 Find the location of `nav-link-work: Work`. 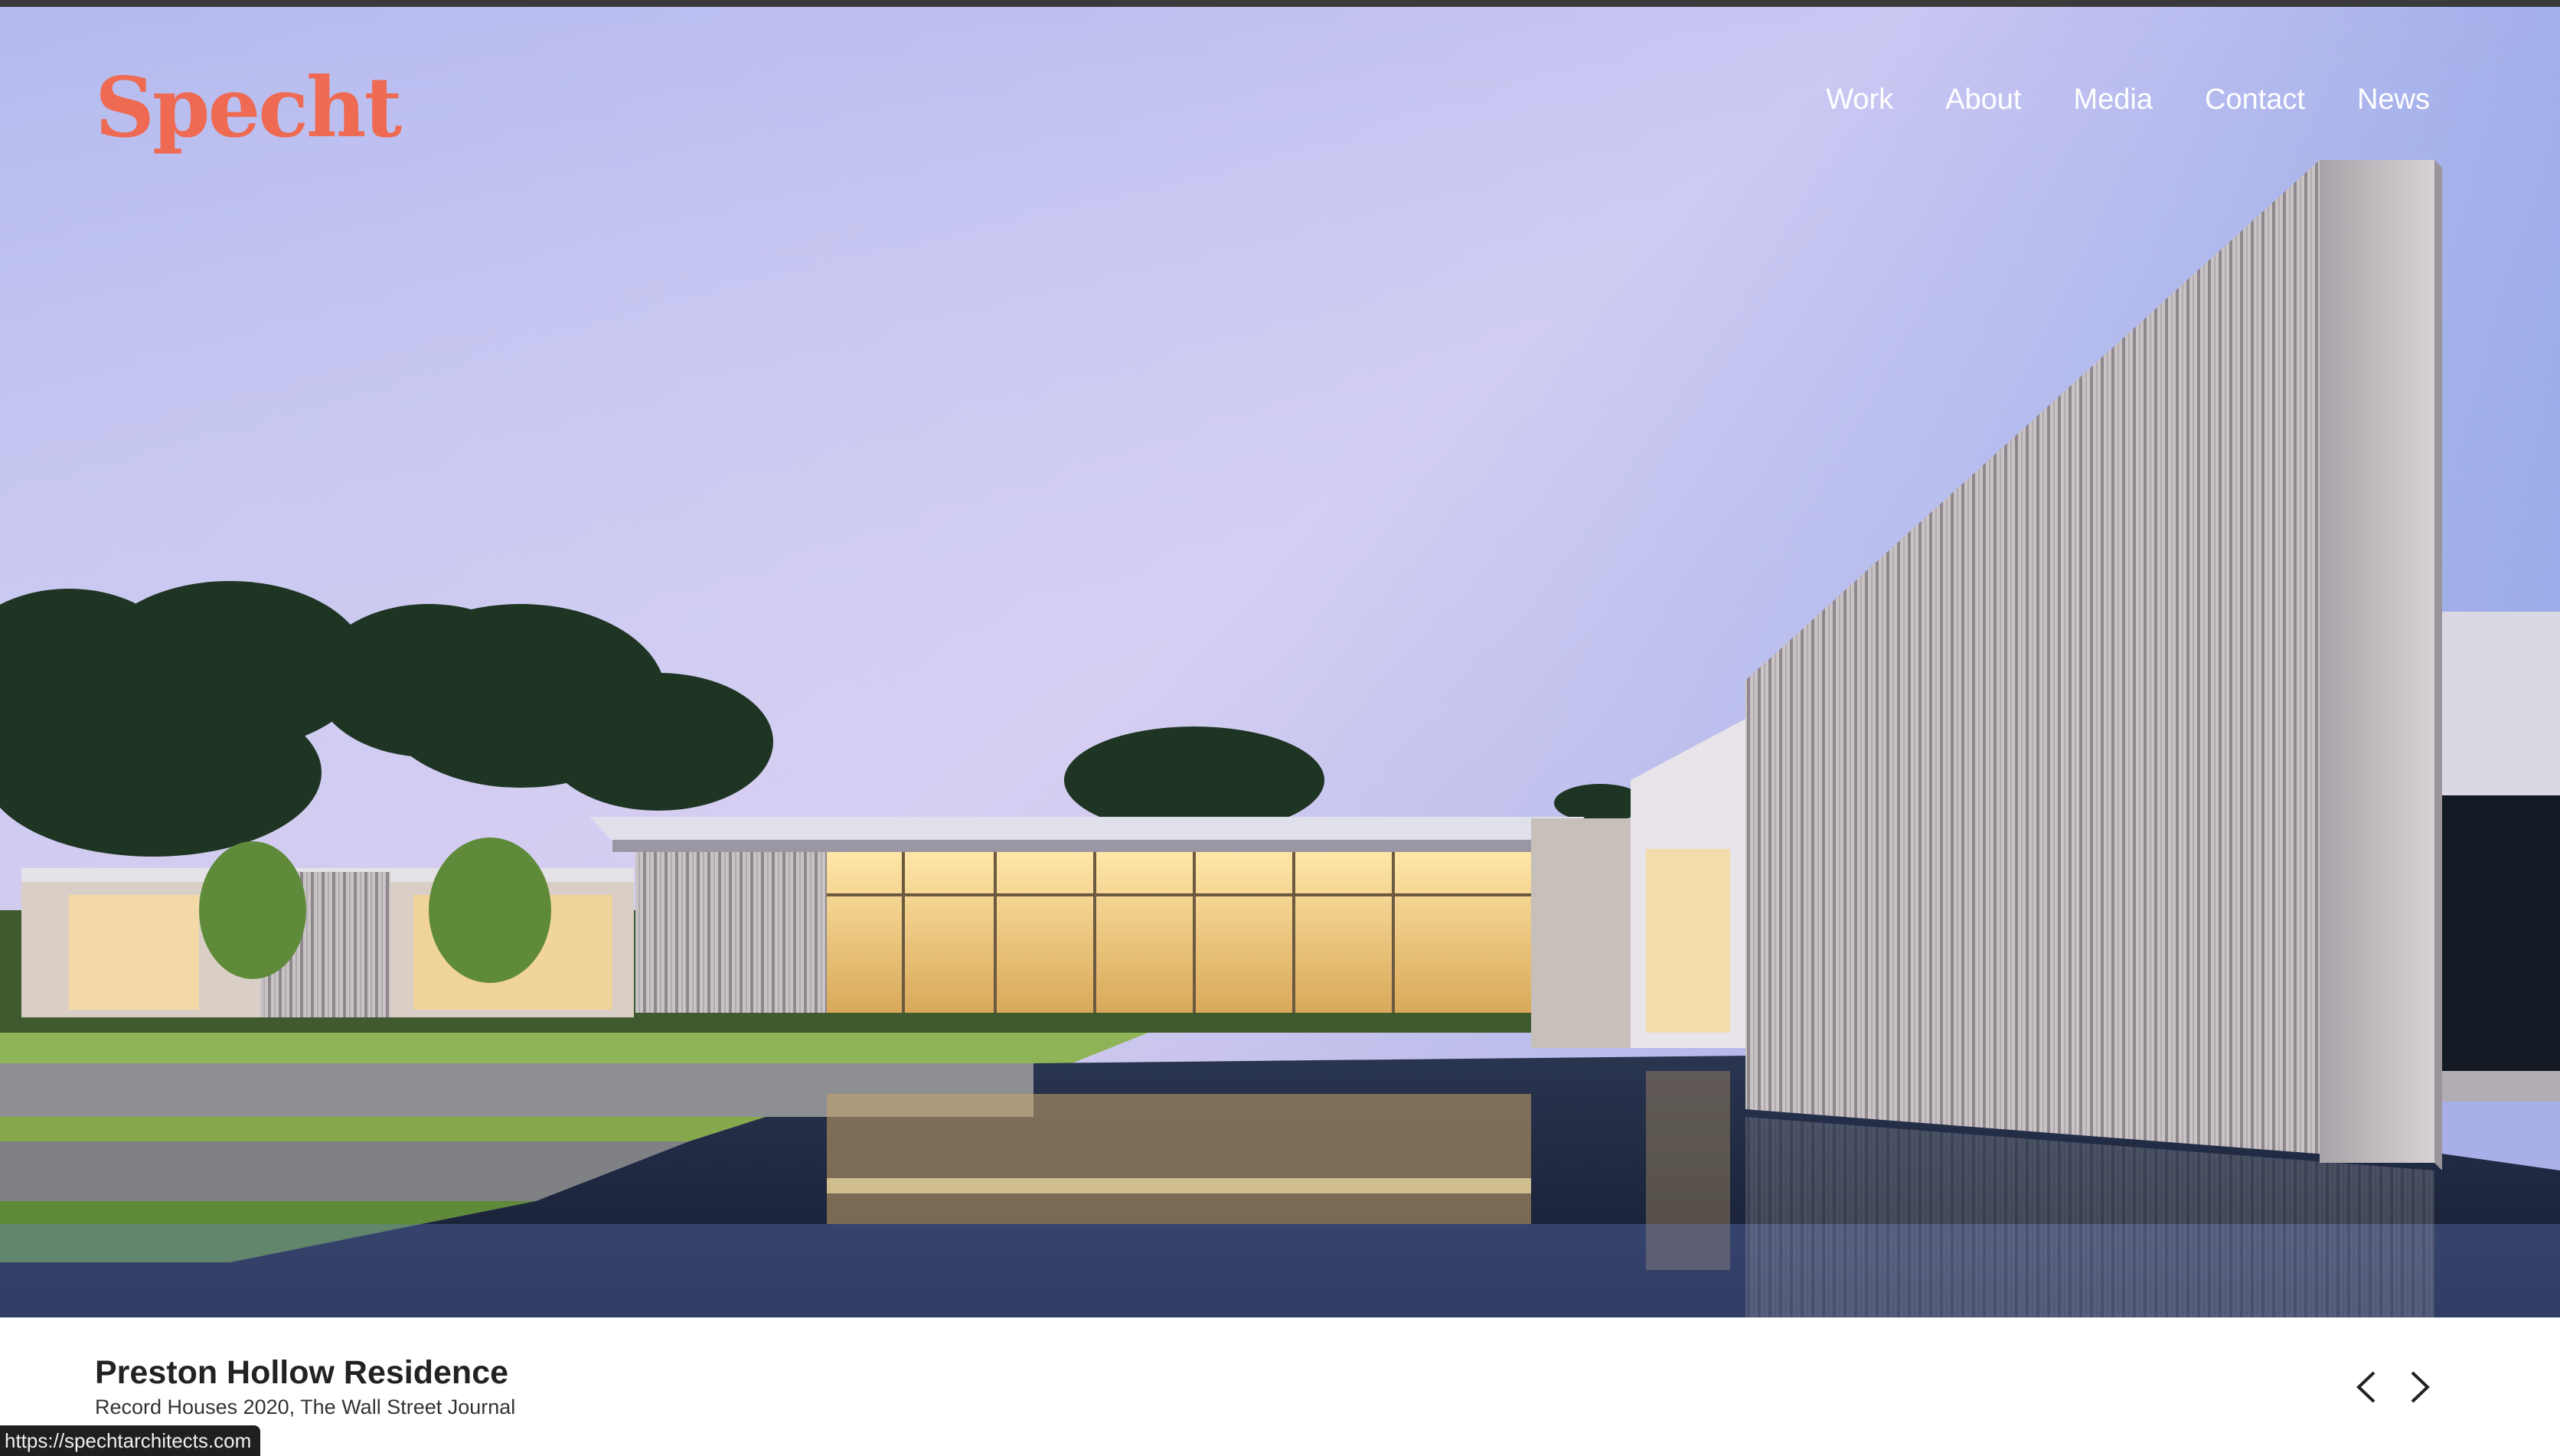

nav-link-work: Work is located at coordinates (1859, 99).